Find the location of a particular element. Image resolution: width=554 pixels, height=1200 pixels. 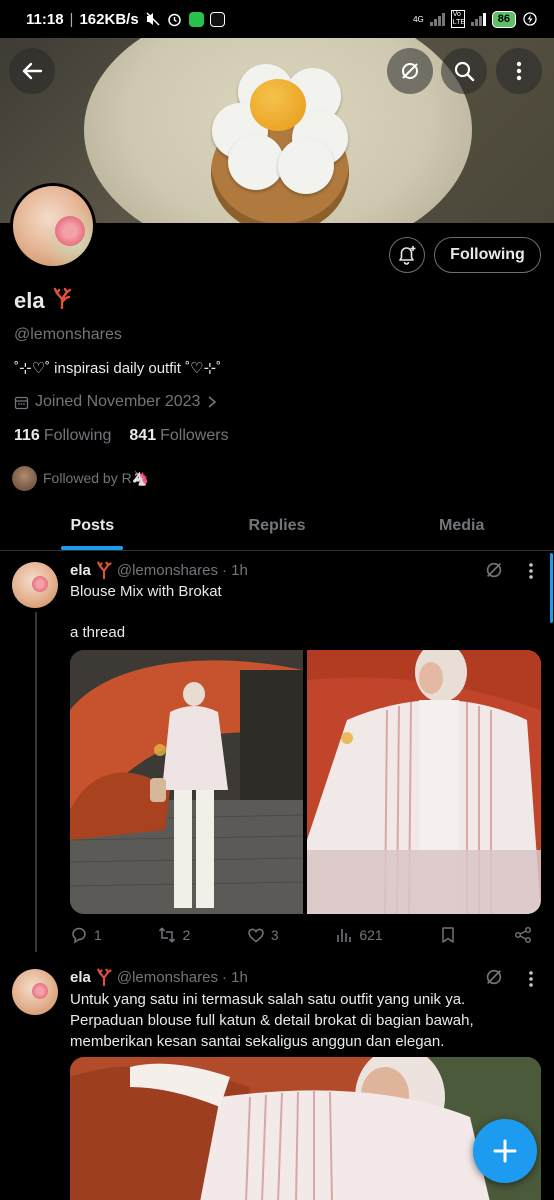

plus-icon is located at coordinates (505, 1151).